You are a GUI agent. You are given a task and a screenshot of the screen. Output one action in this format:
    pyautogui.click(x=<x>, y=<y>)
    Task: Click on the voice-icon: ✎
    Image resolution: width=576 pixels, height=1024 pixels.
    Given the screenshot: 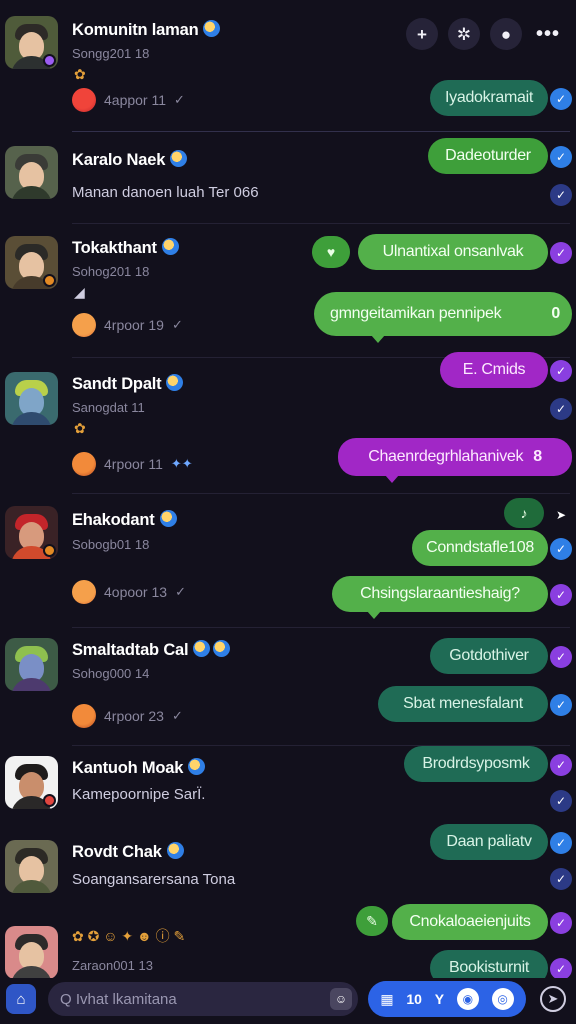 What is the action you would take?
    pyautogui.click(x=372, y=921)
    